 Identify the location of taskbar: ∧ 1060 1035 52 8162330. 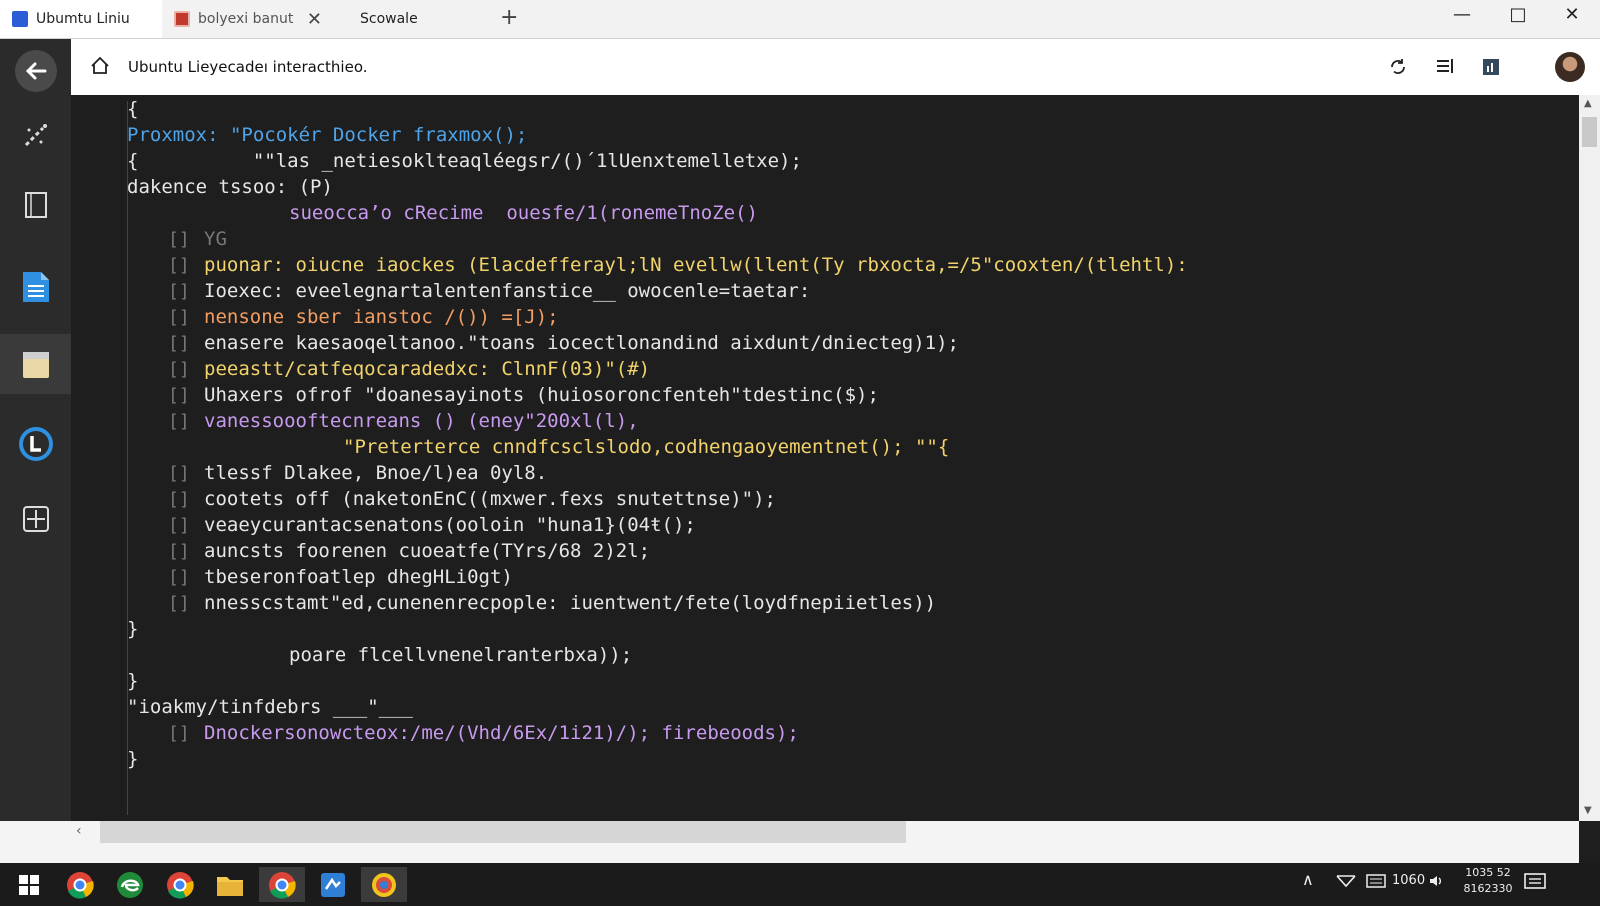
(800, 884).